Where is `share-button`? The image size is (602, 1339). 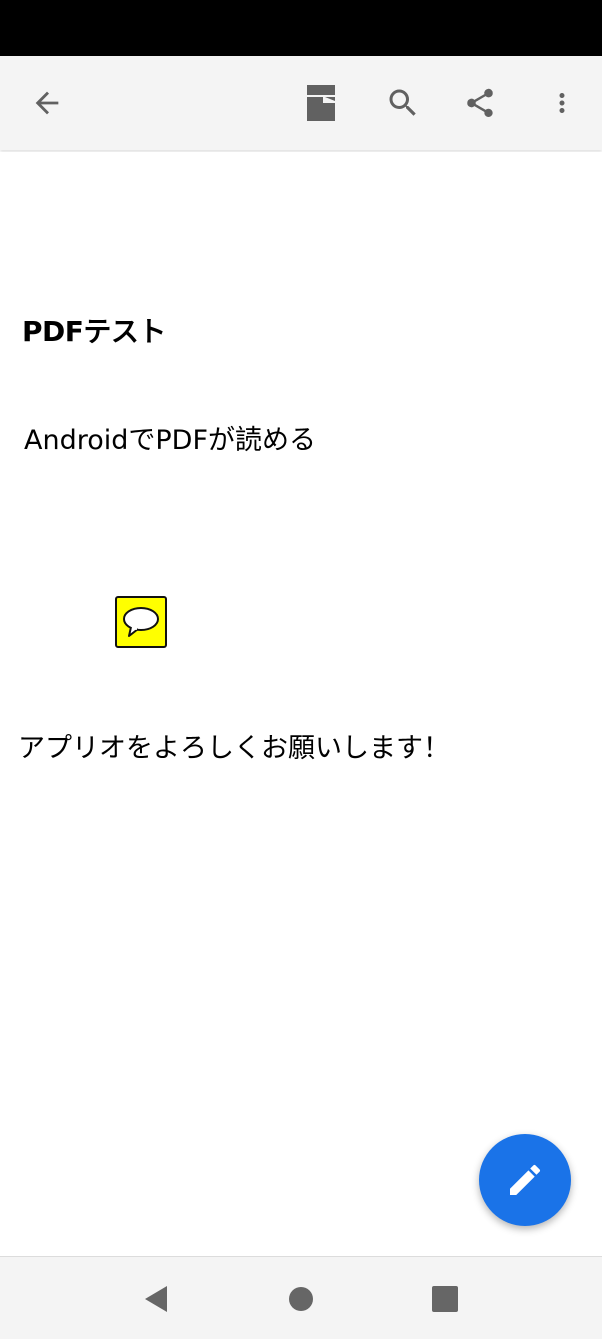 share-button is located at coordinates (480, 103).